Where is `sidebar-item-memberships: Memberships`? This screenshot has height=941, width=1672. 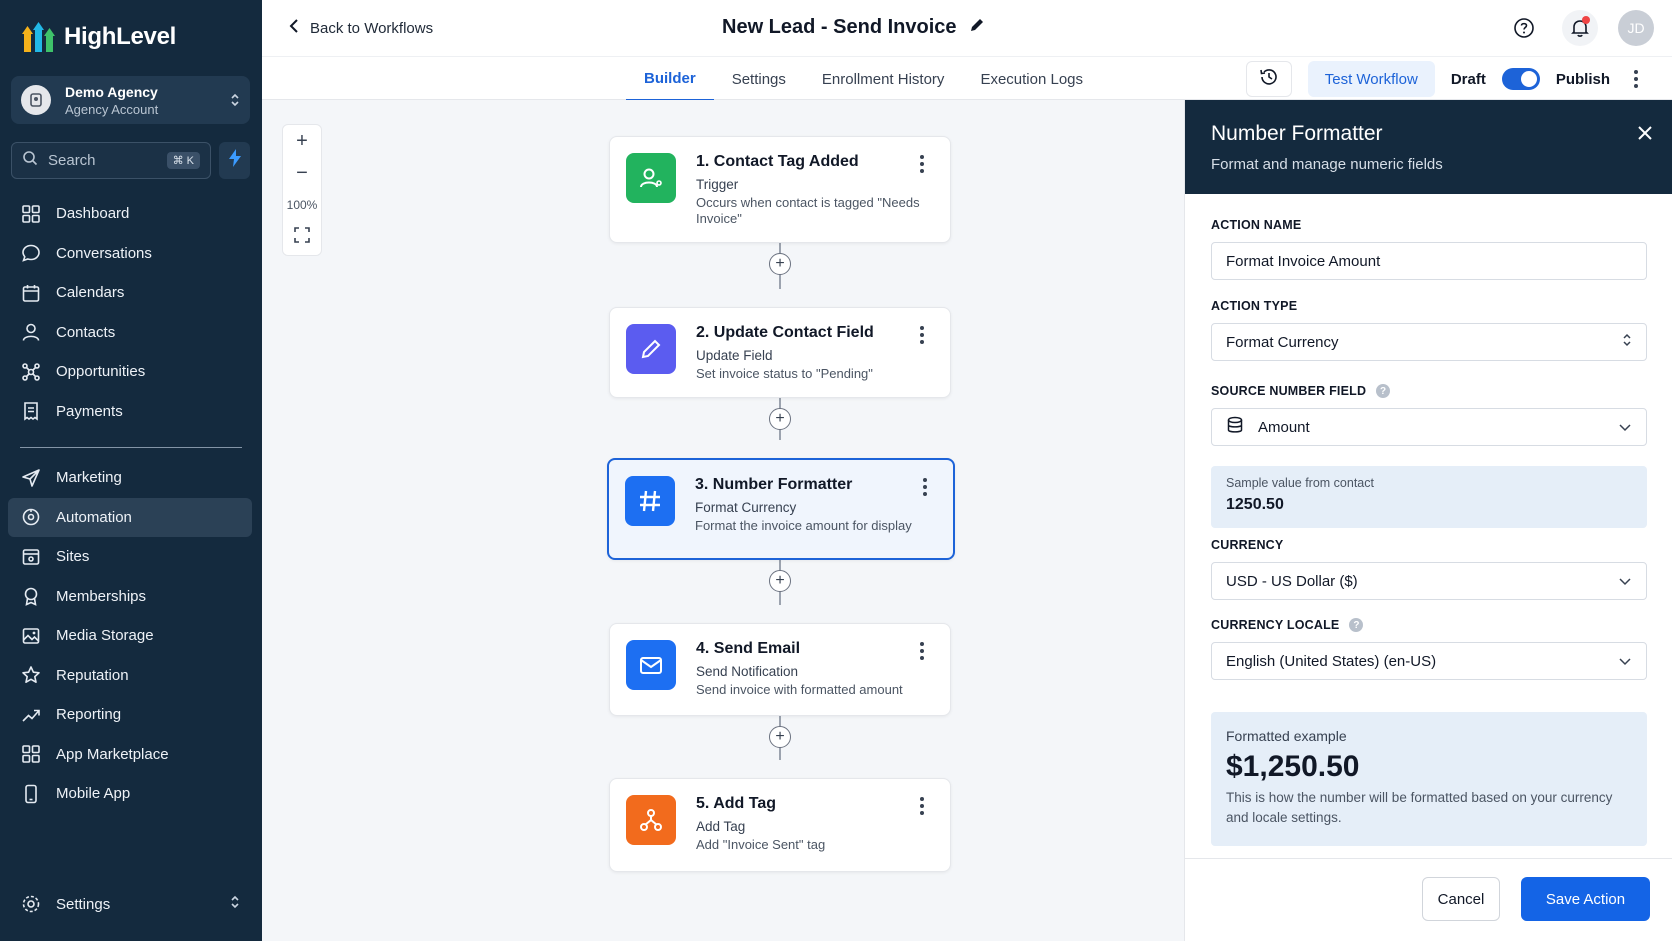 sidebar-item-memberships: Memberships is located at coordinates (130, 597).